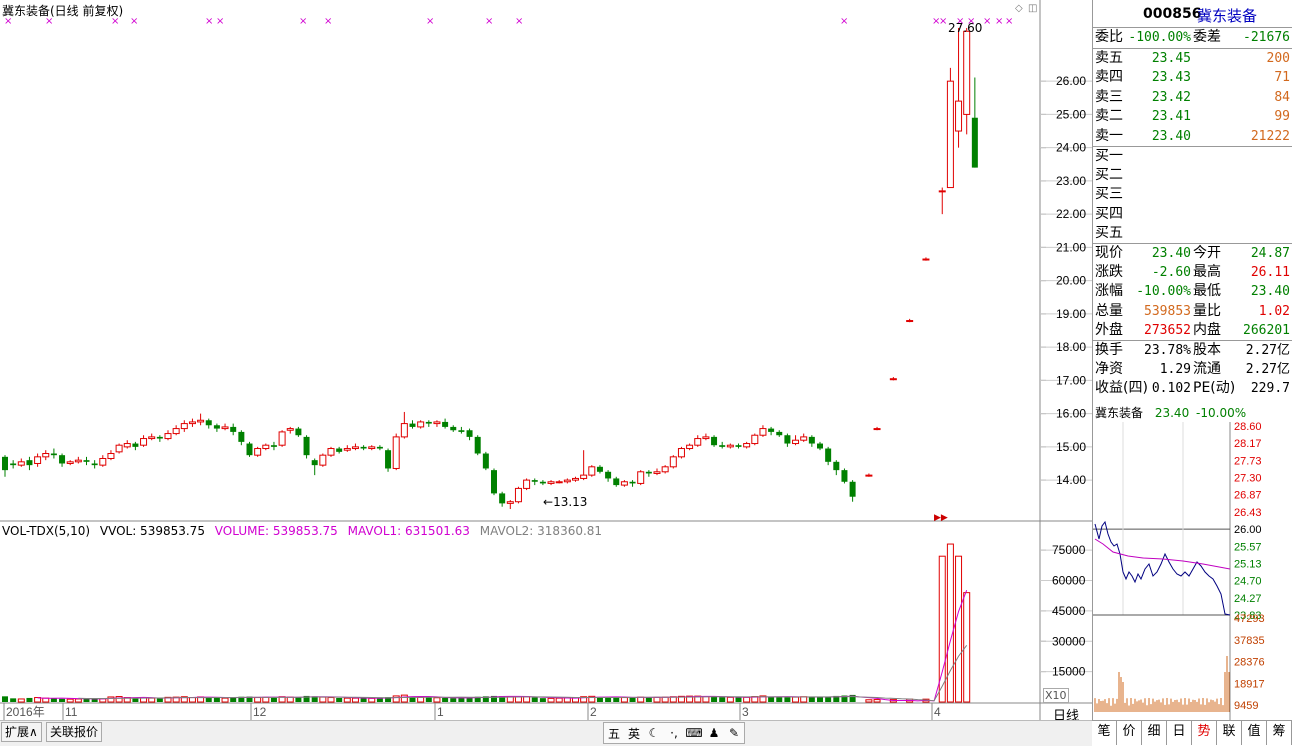  What do you see at coordinates (634, 733) in the screenshot?
I see `ime-button: 英` at bounding box center [634, 733].